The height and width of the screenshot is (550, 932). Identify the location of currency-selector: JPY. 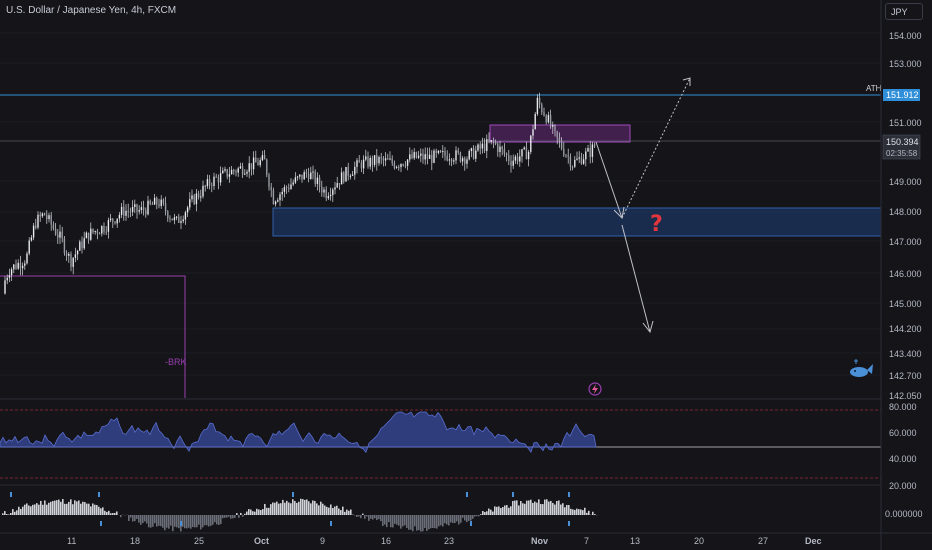
(904, 11).